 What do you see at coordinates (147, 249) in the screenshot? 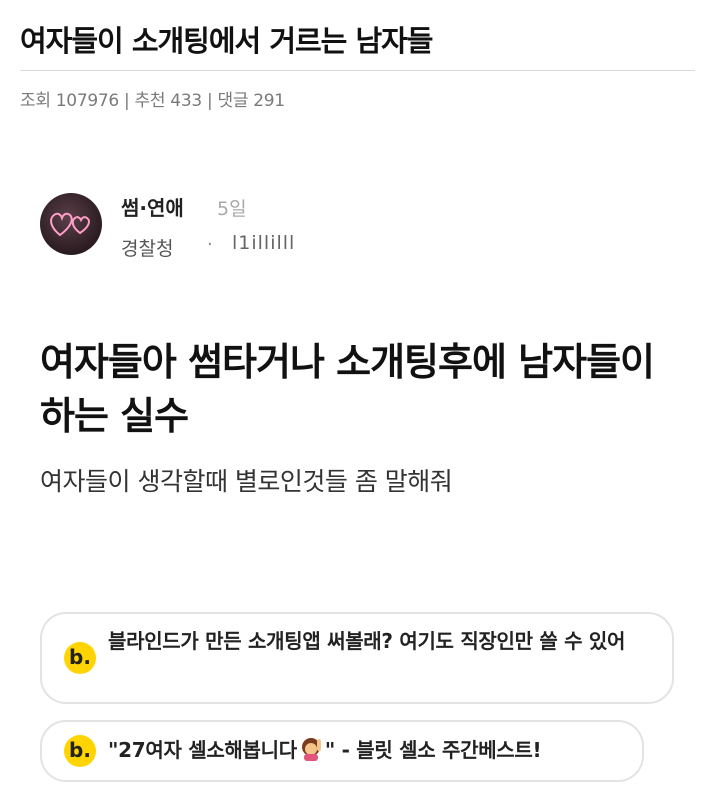
I see `author-company: 경찰청` at bounding box center [147, 249].